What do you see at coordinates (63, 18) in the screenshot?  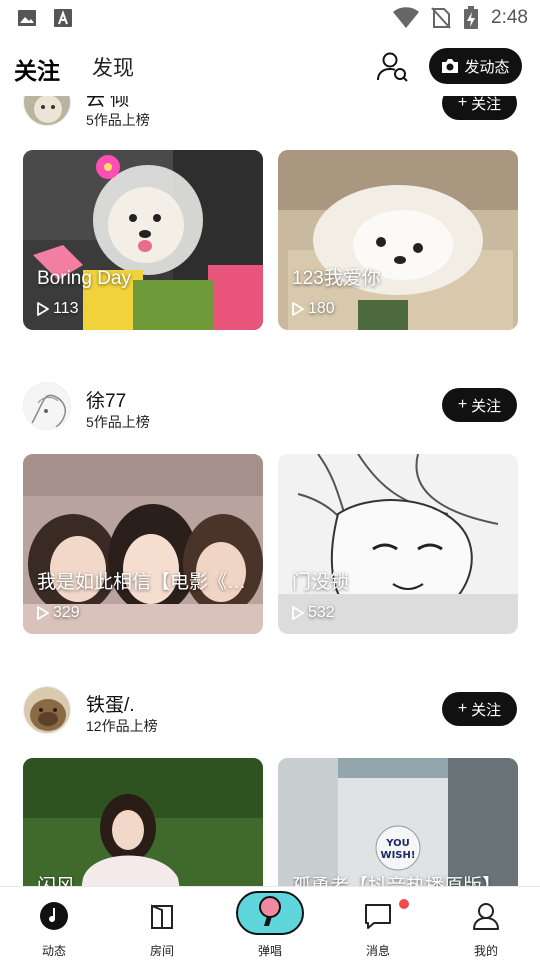 I see `text-a-icon` at bounding box center [63, 18].